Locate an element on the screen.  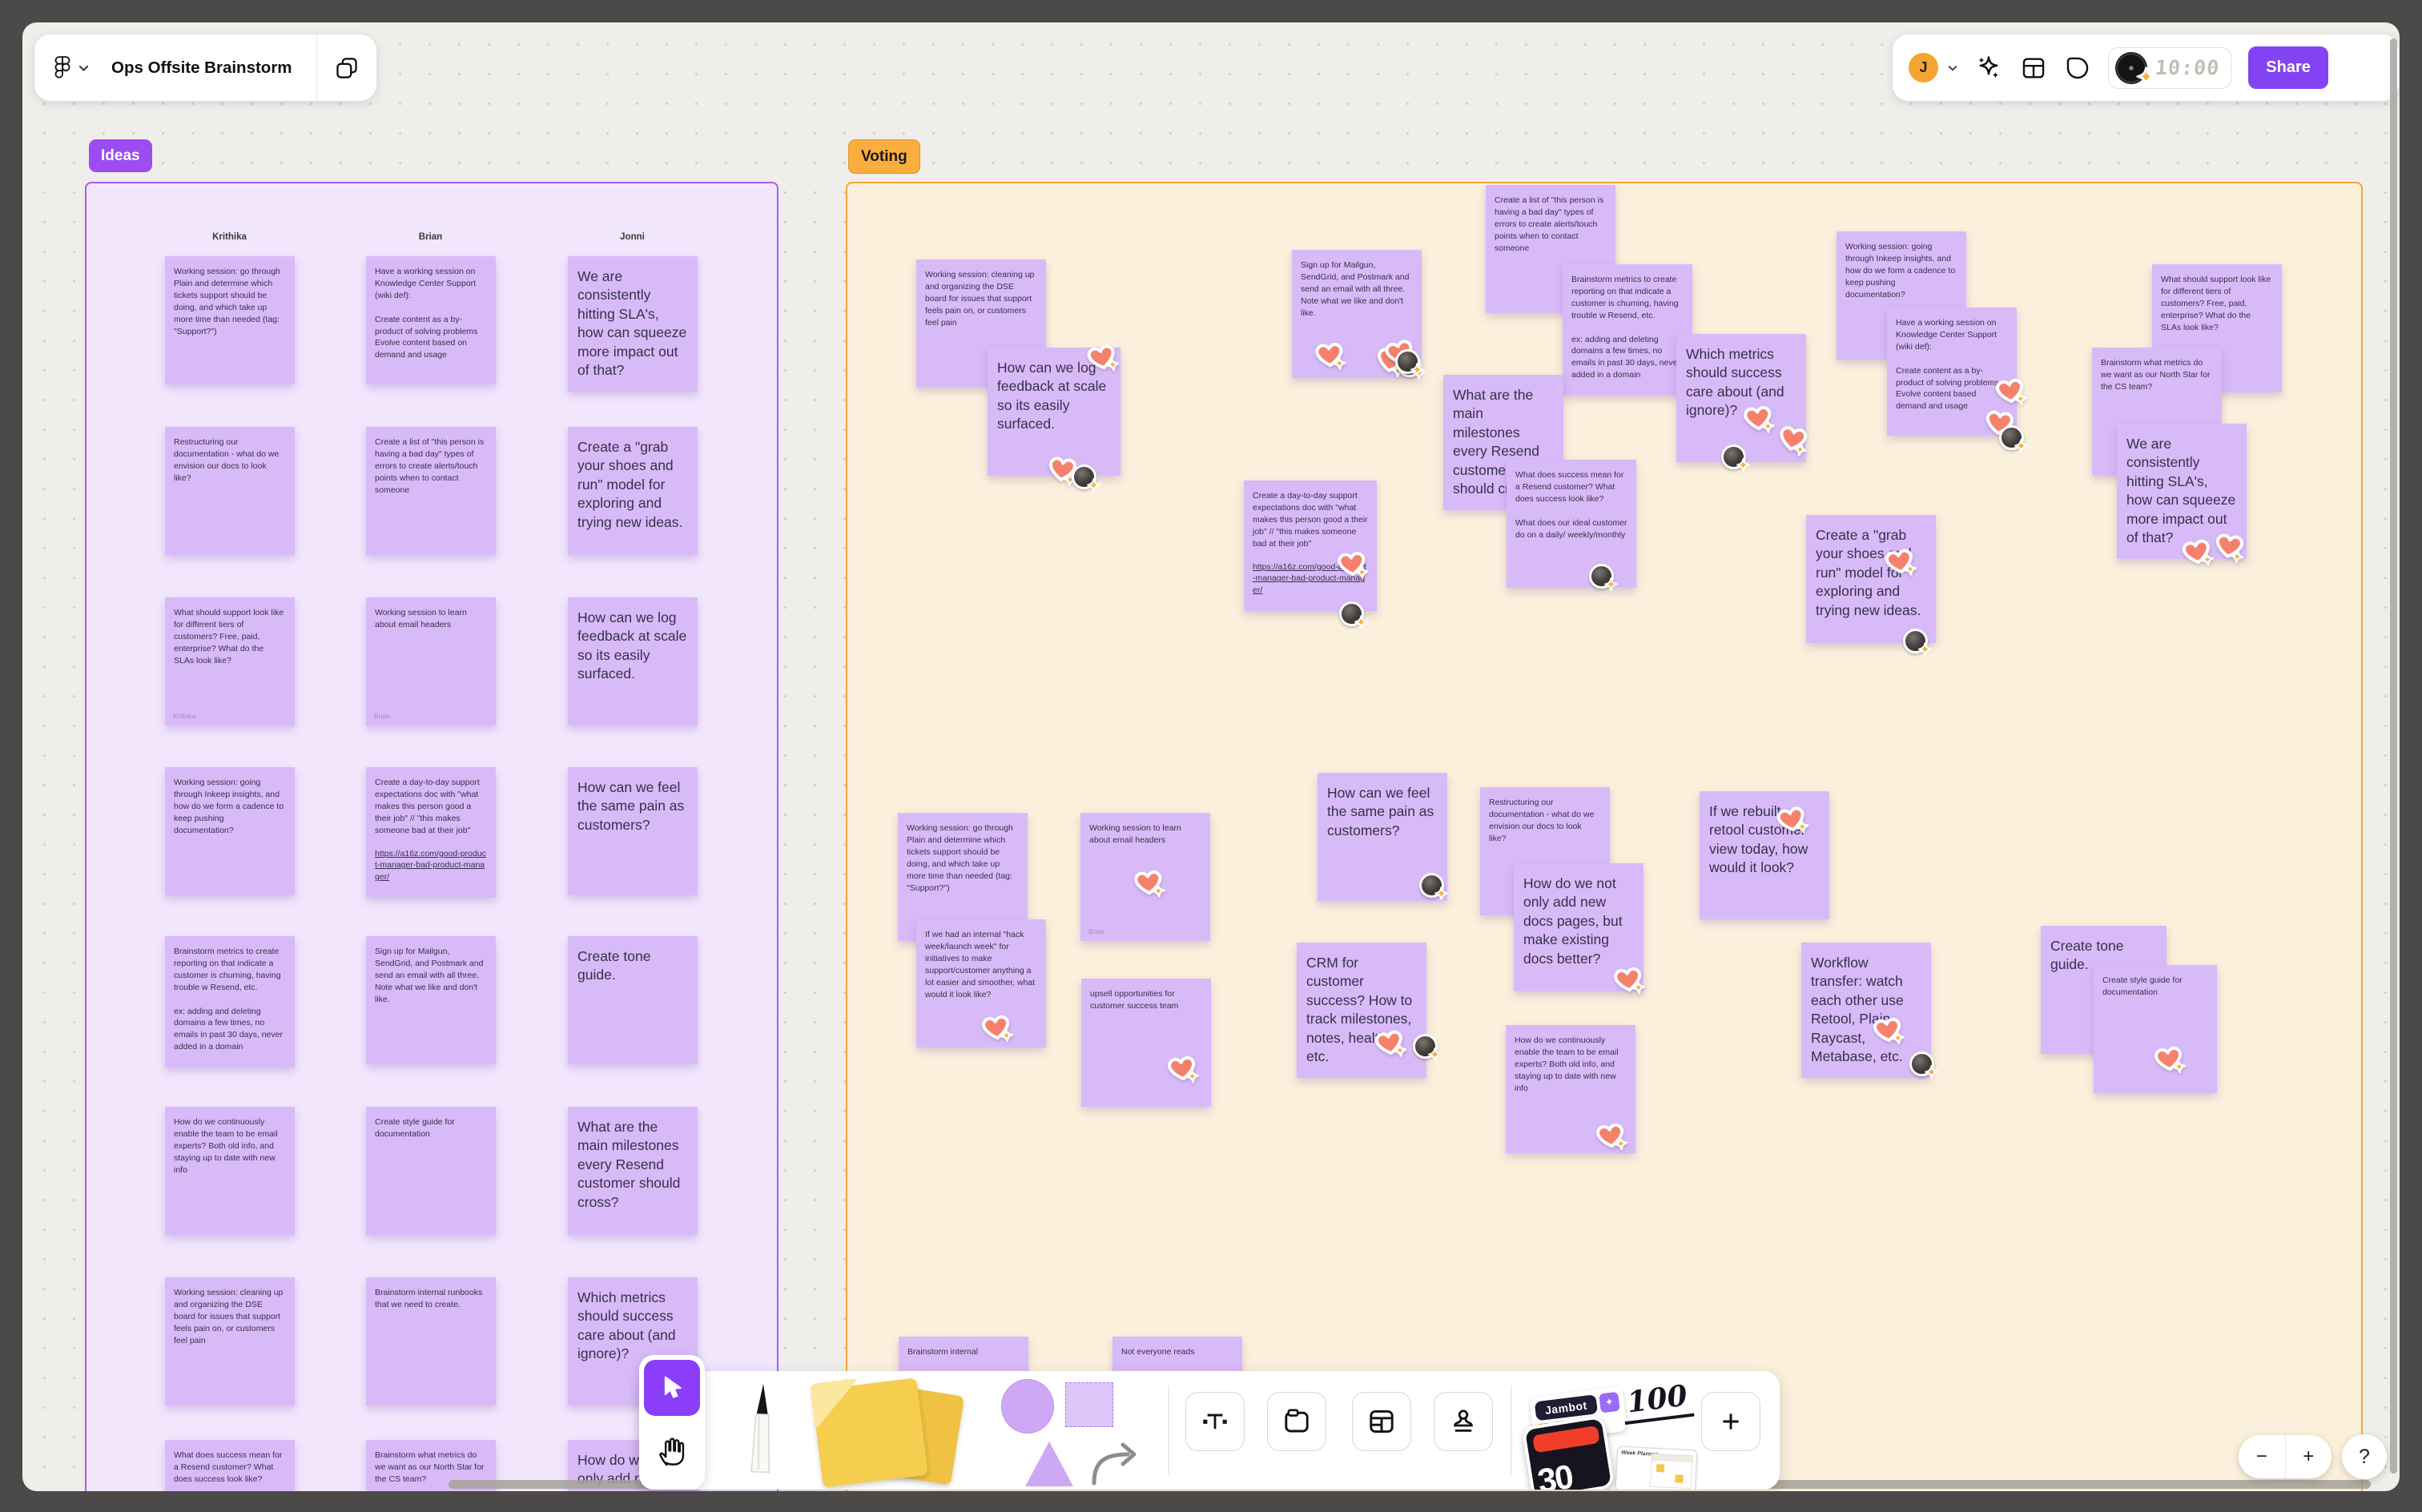
week-planner-widget: Week Planner is located at coordinates (1657, 1468).